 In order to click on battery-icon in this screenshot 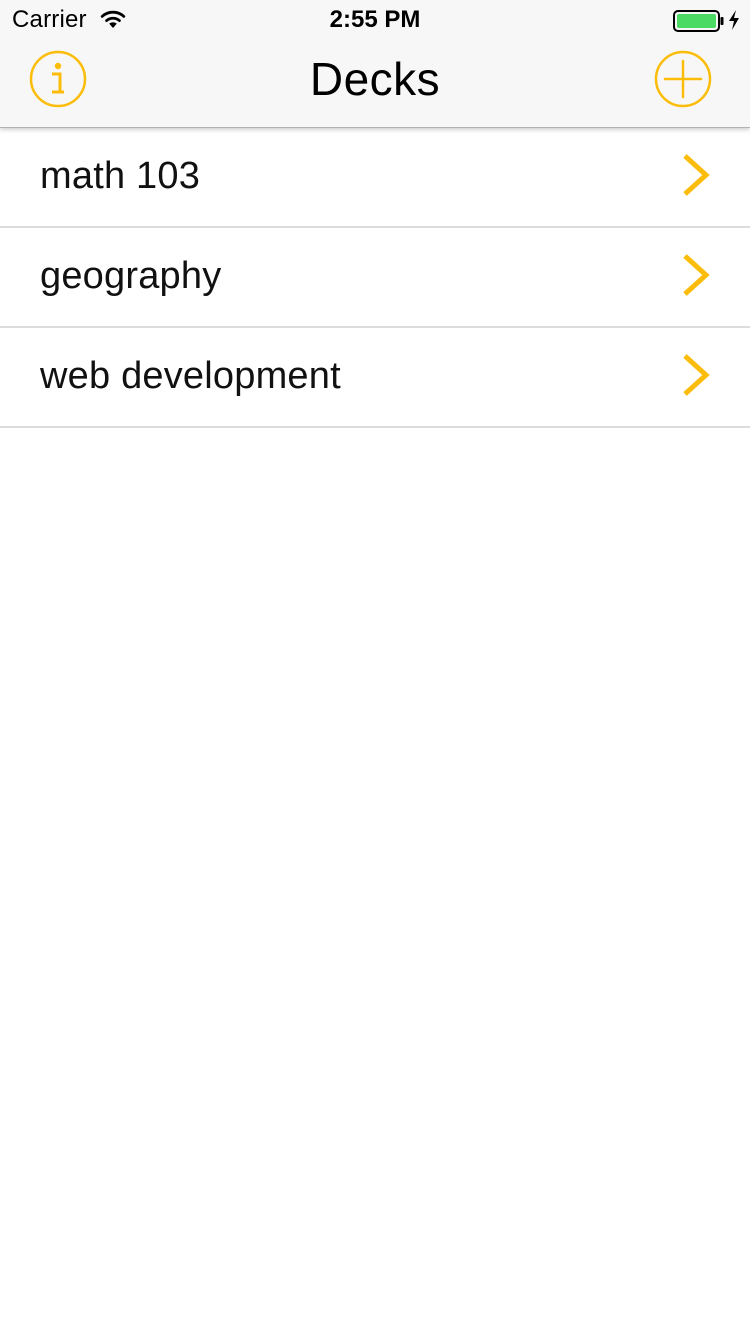, I will do `click(698, 21)`.